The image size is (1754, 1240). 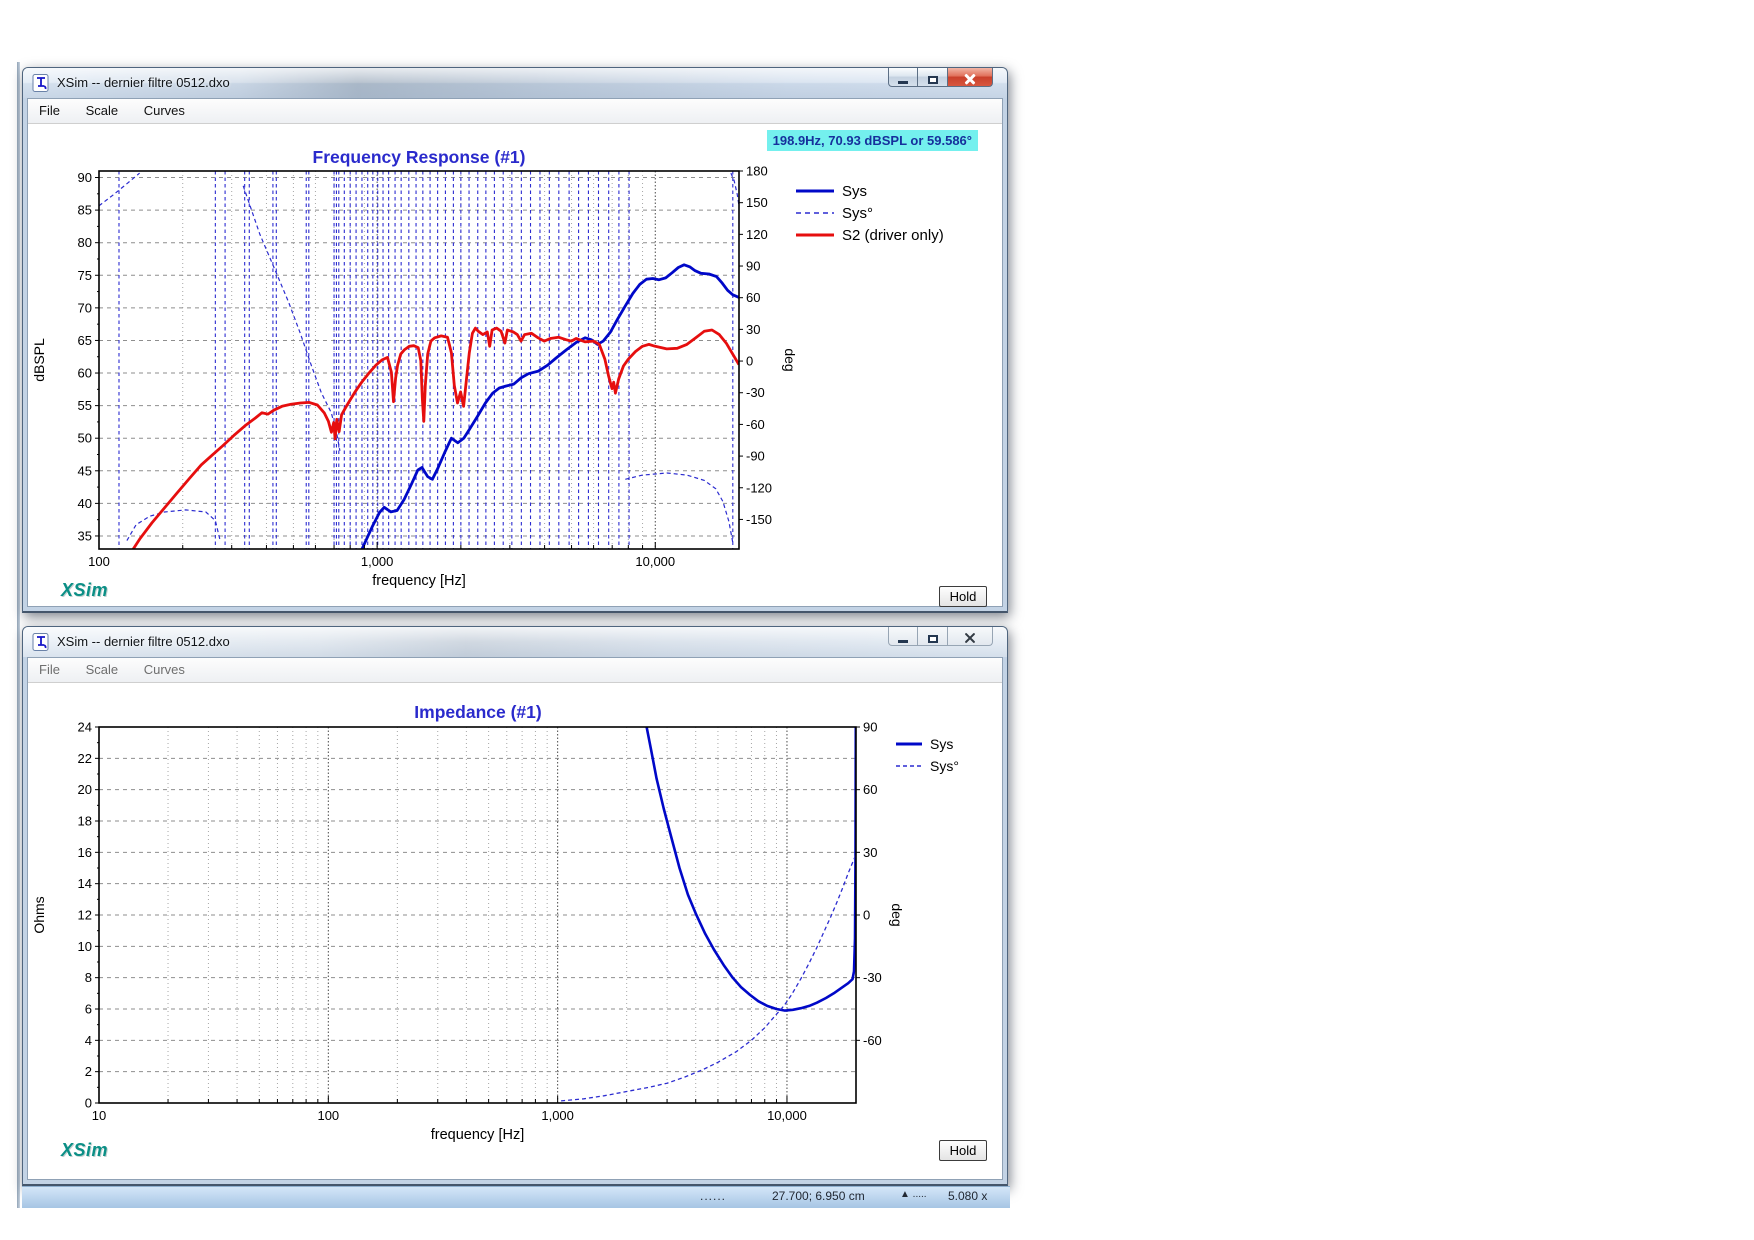 I want to click on y2-axis-label: deg, so click(x=897, y=914).